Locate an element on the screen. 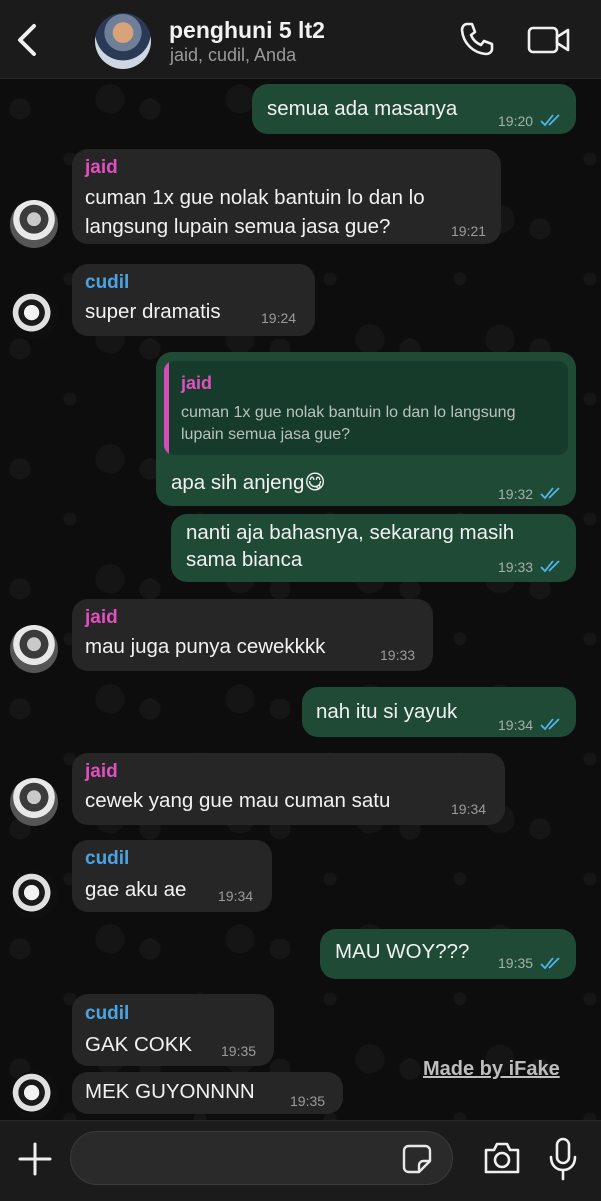 The width and height of the screenshot is (601, 1201). message-bubble-outgoing: MAU WOY??? 19:35 is located at coordinates (448, 954).